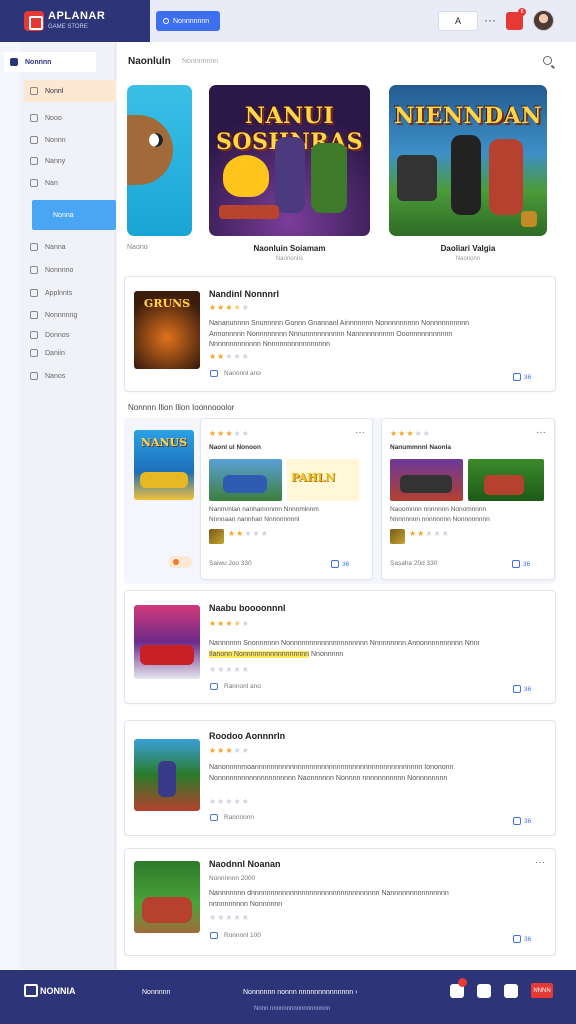  I want to click on carousel-banner-2: NIENNDAN, so click(468, 160).